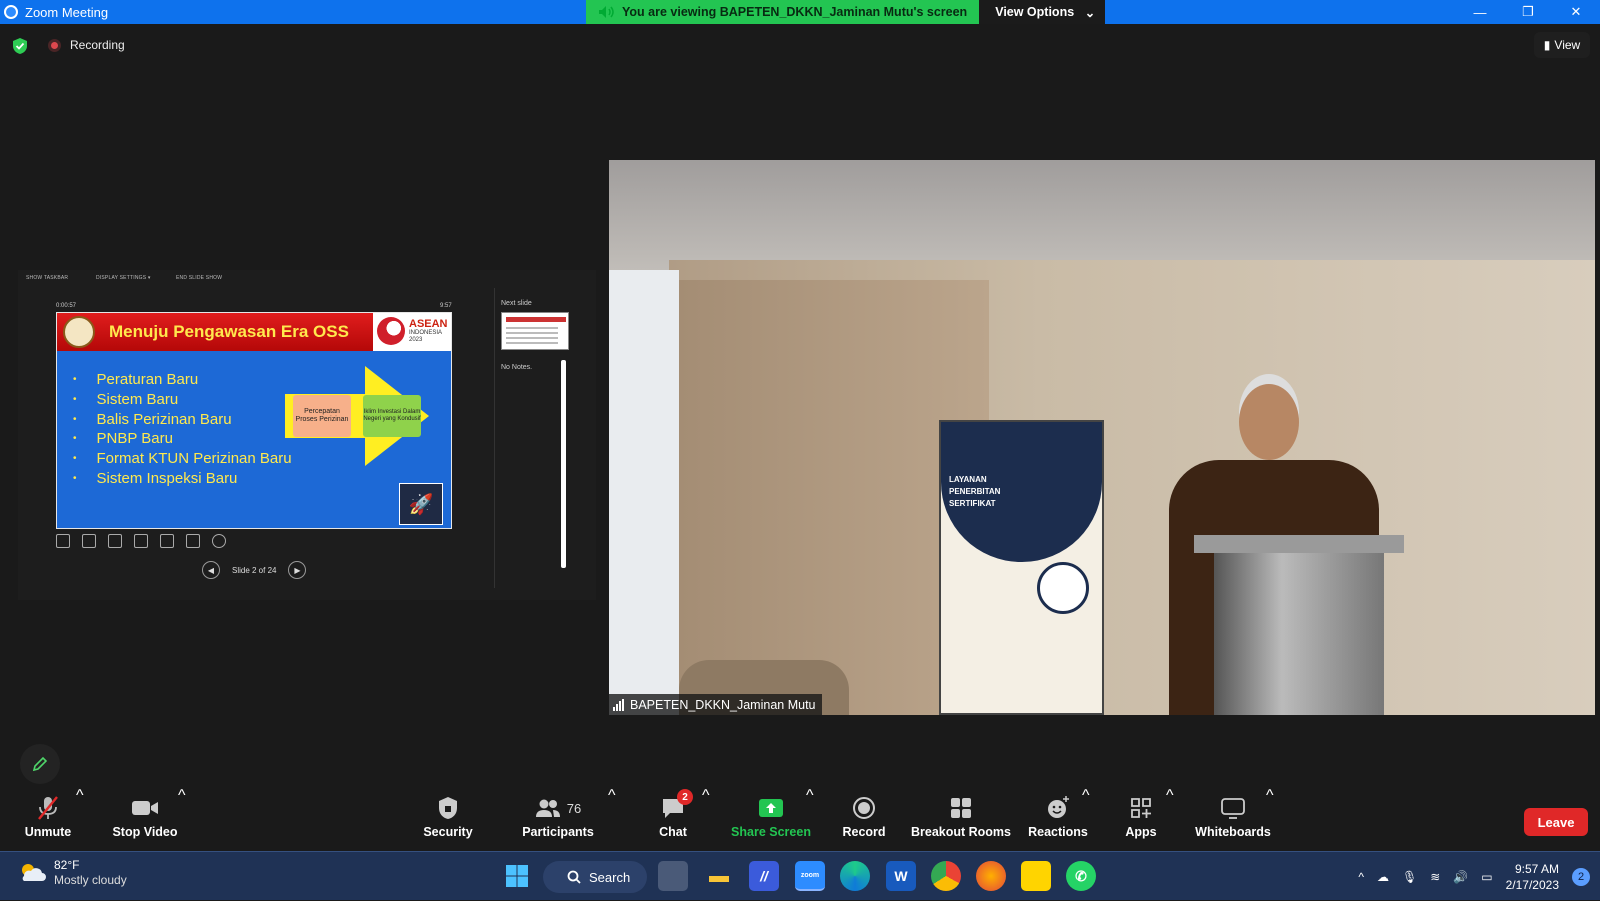 This screenshot has width=1600, height=901. What do you see at coordinates (446, 306) in the screenshot?
I see `presenter-clock: 9:57` at bounding box center [446, 306].